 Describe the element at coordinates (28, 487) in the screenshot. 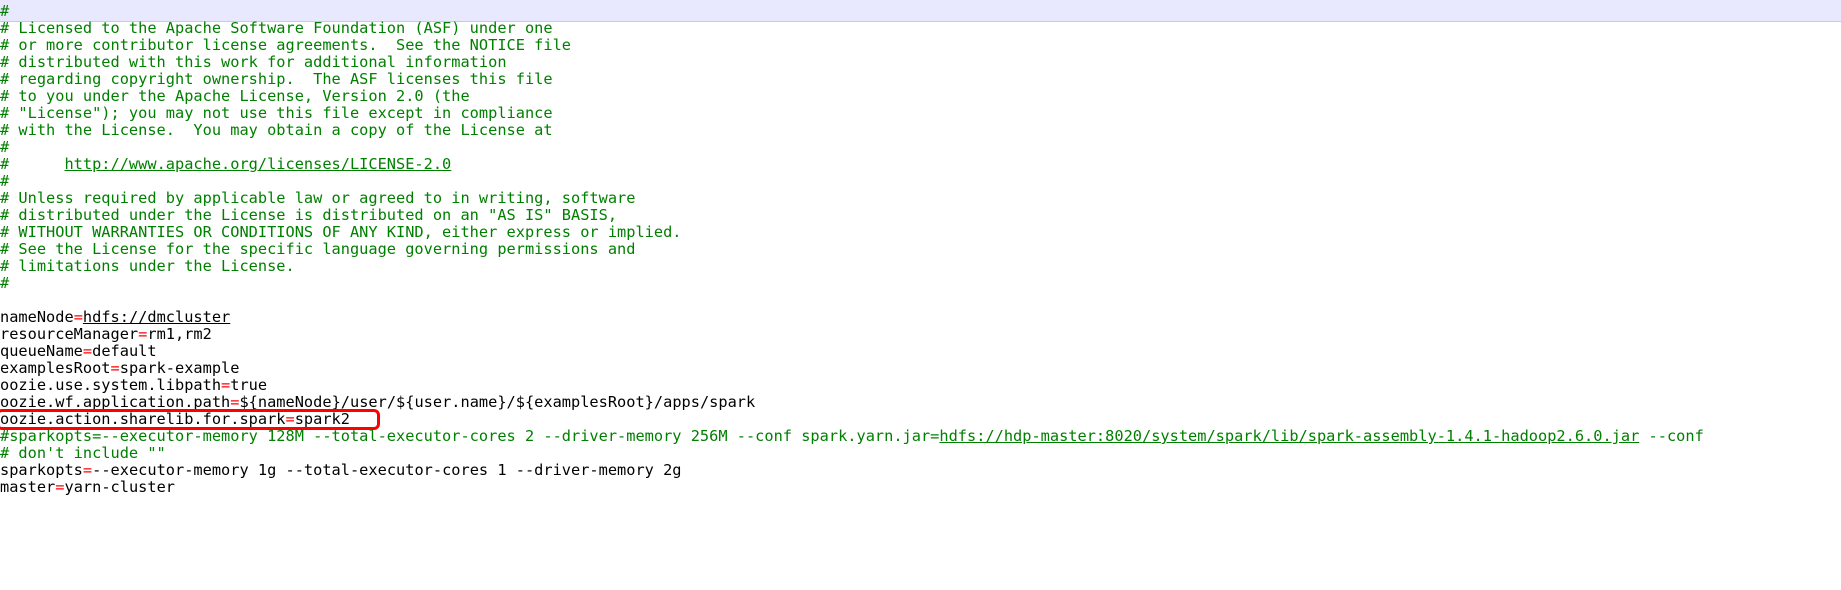

I see `property-key: master` at that location.